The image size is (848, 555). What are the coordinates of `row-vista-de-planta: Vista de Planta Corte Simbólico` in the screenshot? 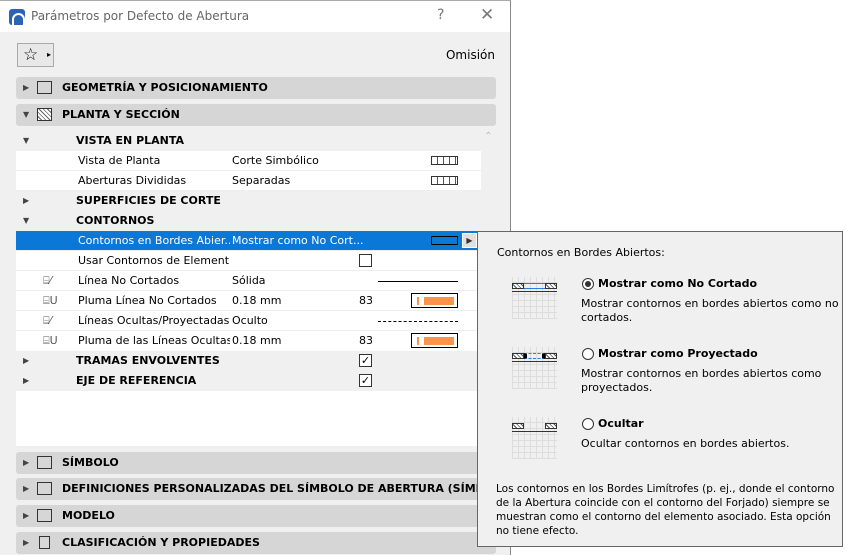 It's located at (248, 161).